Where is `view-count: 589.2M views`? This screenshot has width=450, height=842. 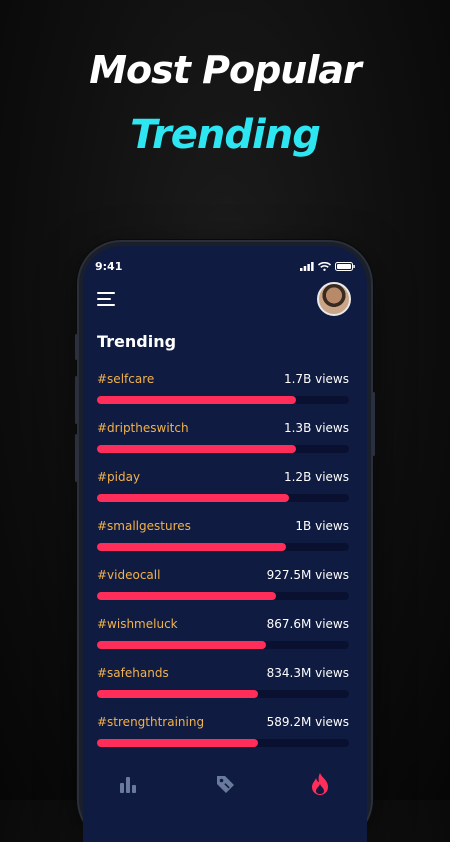
view-count: 589.2M views is located at coordinates (307, 722).